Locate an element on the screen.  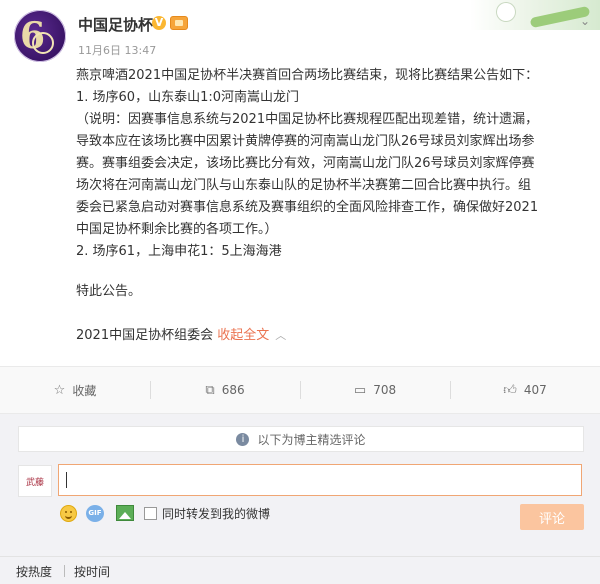
sort-by-hot: 按热度 is located at coordinates (34, 571).